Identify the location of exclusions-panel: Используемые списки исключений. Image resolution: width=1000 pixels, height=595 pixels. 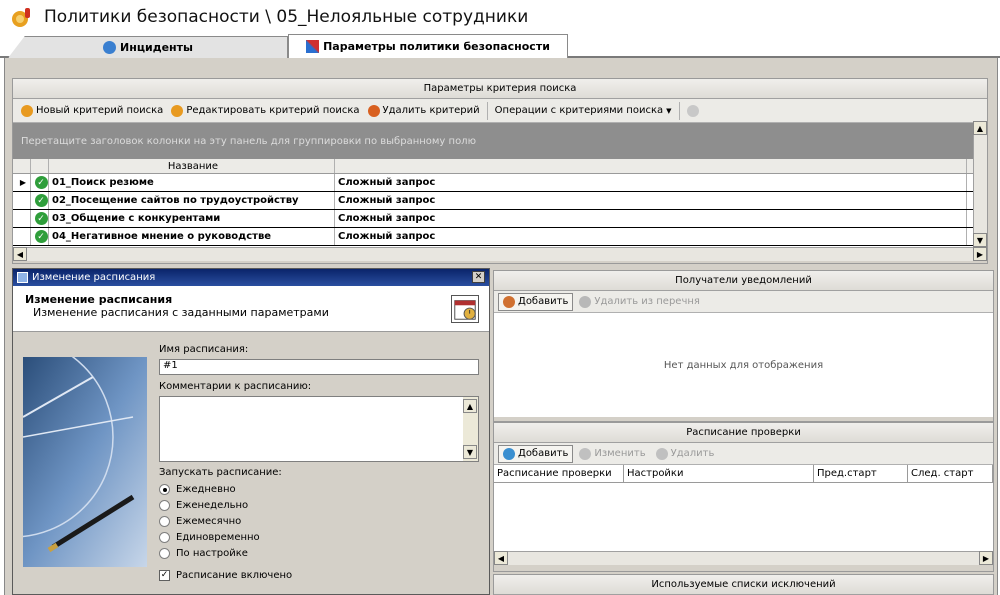
(743, 584).